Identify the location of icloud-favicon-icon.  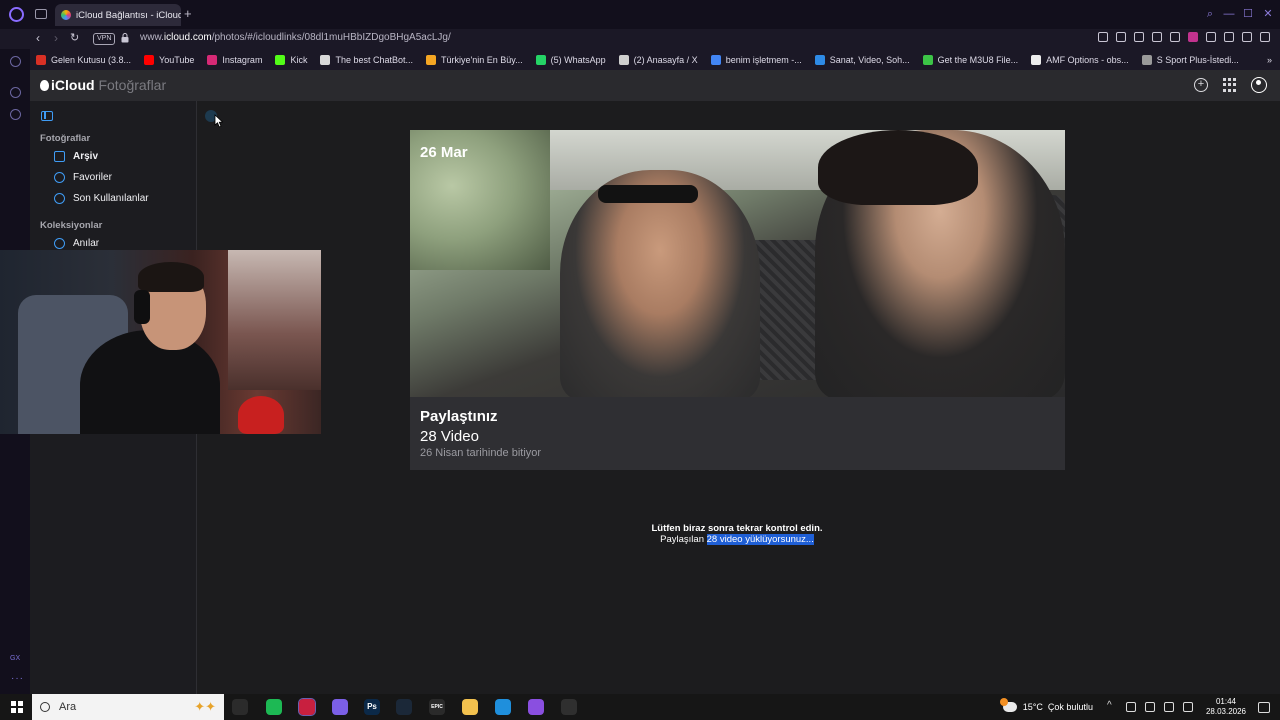
(66, 15).